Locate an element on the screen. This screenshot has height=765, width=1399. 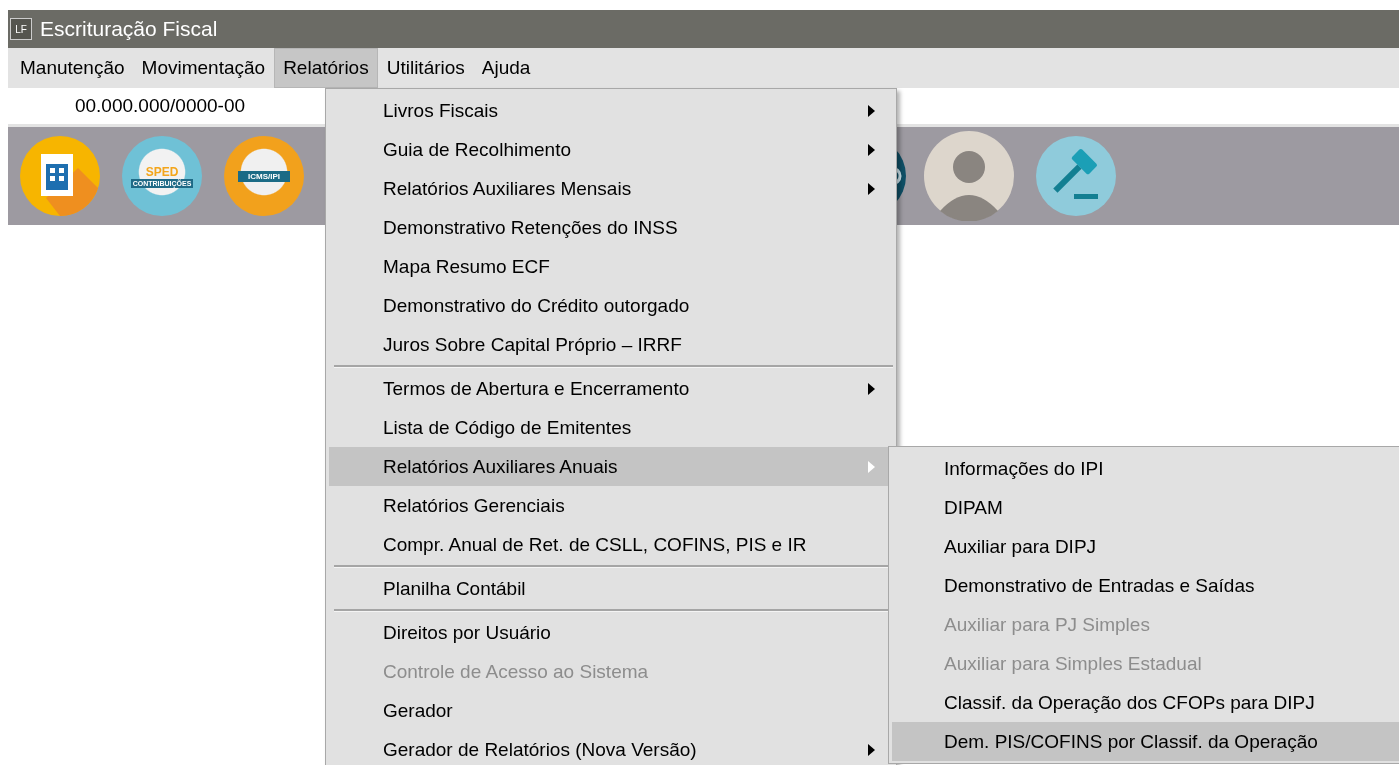
building-document-icon is located at coordinates (60, 176).